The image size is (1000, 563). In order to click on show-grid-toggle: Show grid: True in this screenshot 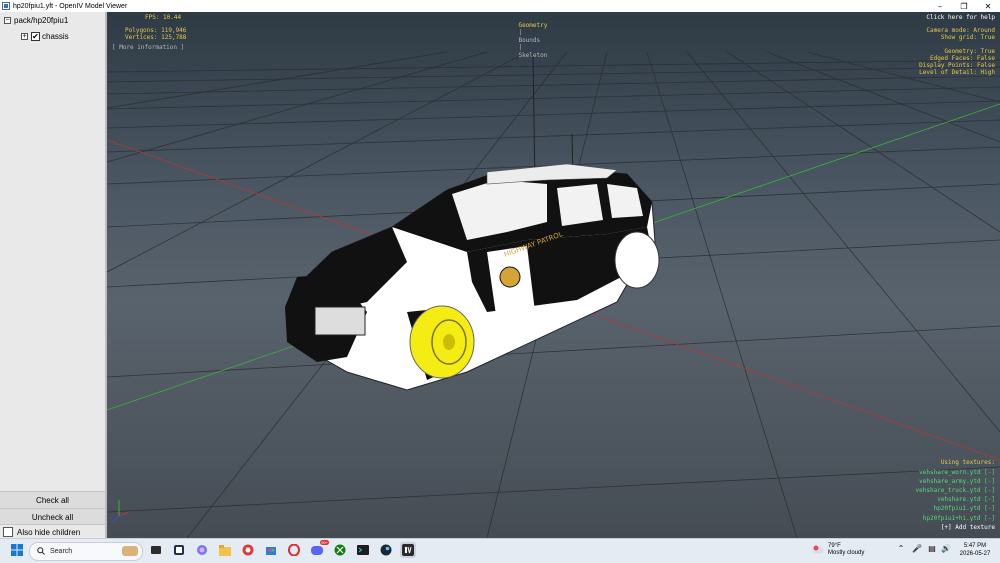, I will do `click(968, 38)`.